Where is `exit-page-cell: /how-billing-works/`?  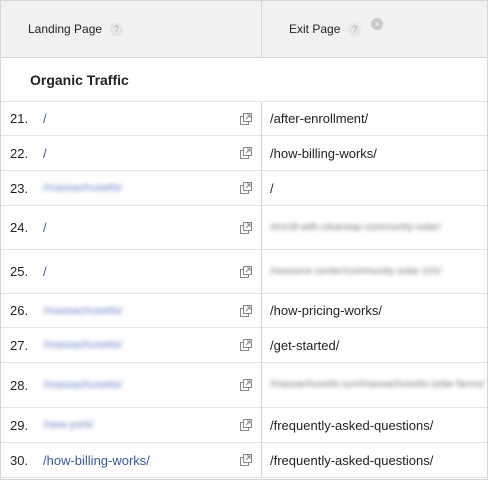
exit-page-cell: /how-billing-works/ is located at coordinates (374, 153).